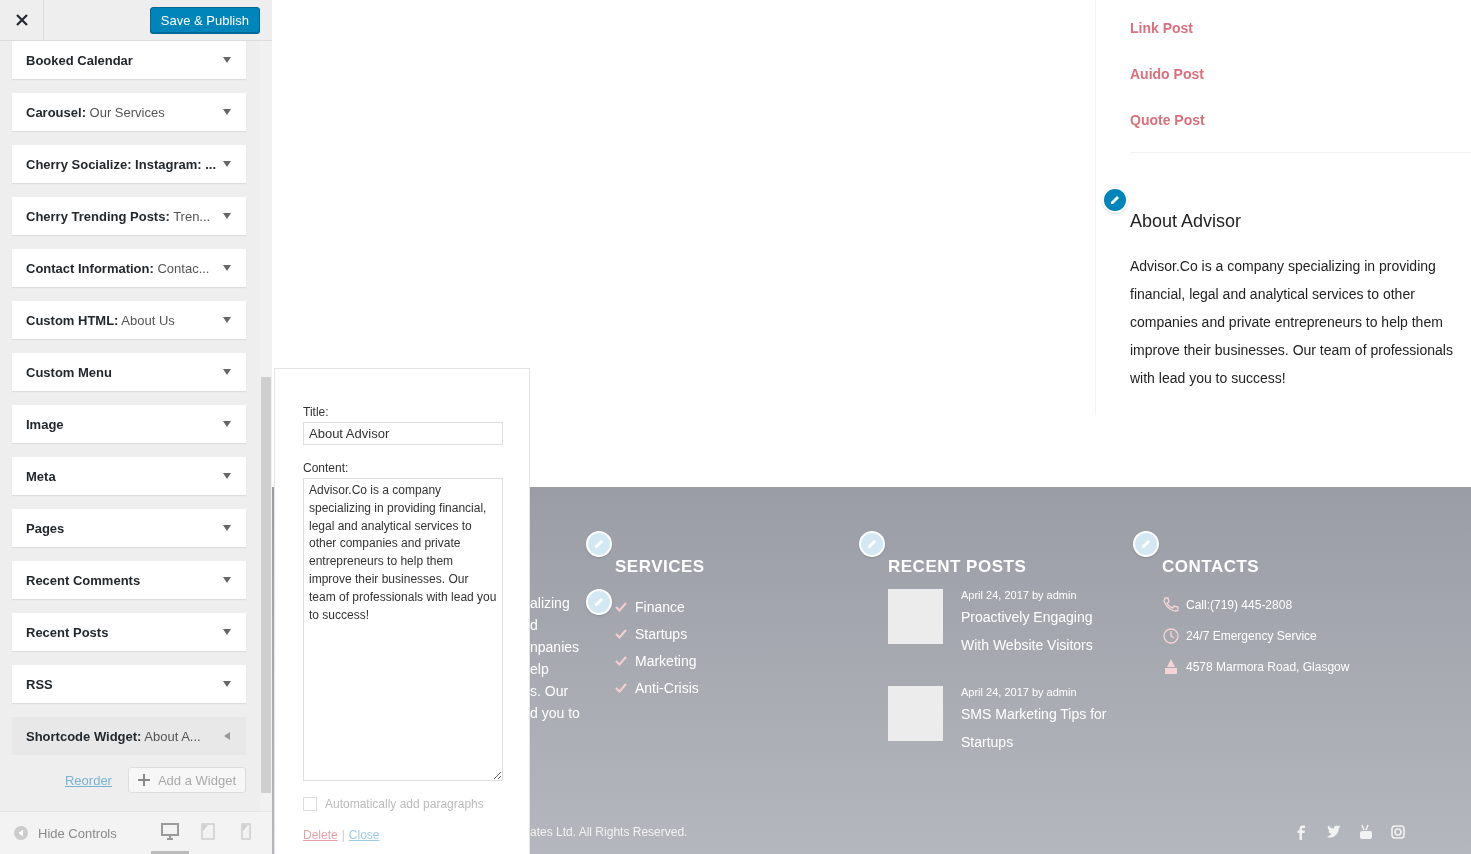 This screenshot has width=1471, height=854. What do you see at coordinates (1171, 666) in the screenshot?
I see `building-icon` at bounding box center [1171, 666].